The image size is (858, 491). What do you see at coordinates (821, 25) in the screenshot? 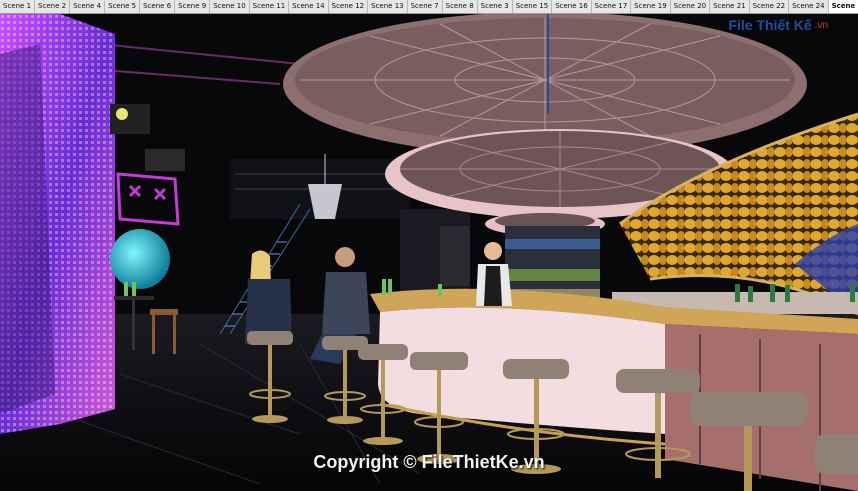
I see `logo-suffix: .vn` at bounding box center [821, 25].